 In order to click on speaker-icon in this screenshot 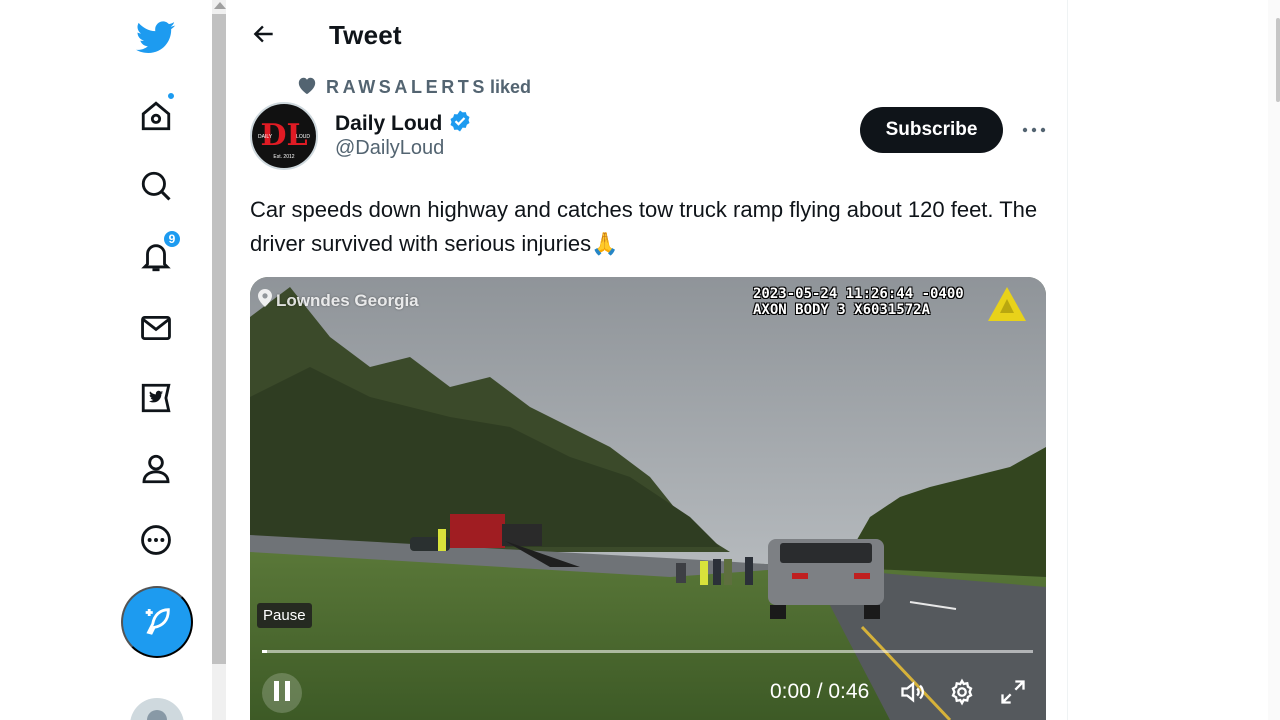, I will do `click(913, 694)`.